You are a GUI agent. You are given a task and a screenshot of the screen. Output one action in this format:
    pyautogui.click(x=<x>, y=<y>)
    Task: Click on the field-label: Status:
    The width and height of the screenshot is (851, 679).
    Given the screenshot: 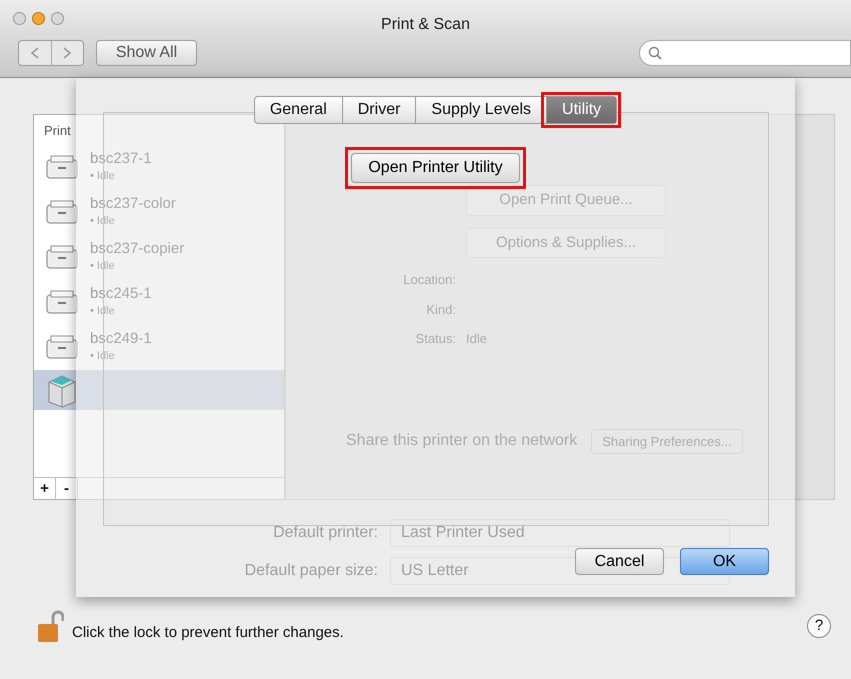 What is the action you would take?
    pyautogui.click(x=435, y=339)
    